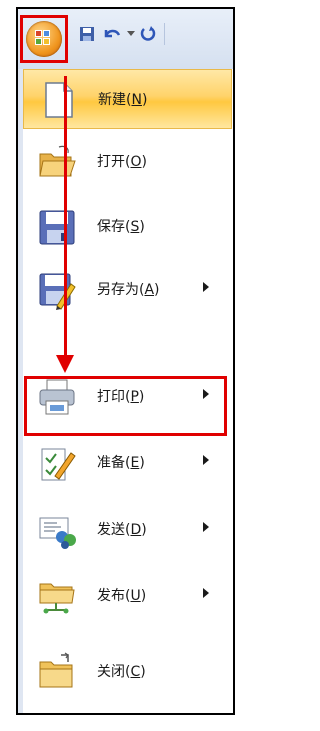 The height and width of the screenshot is (731, 320). I want to click on menu-item-new: 新建(N), so click(127, 99).